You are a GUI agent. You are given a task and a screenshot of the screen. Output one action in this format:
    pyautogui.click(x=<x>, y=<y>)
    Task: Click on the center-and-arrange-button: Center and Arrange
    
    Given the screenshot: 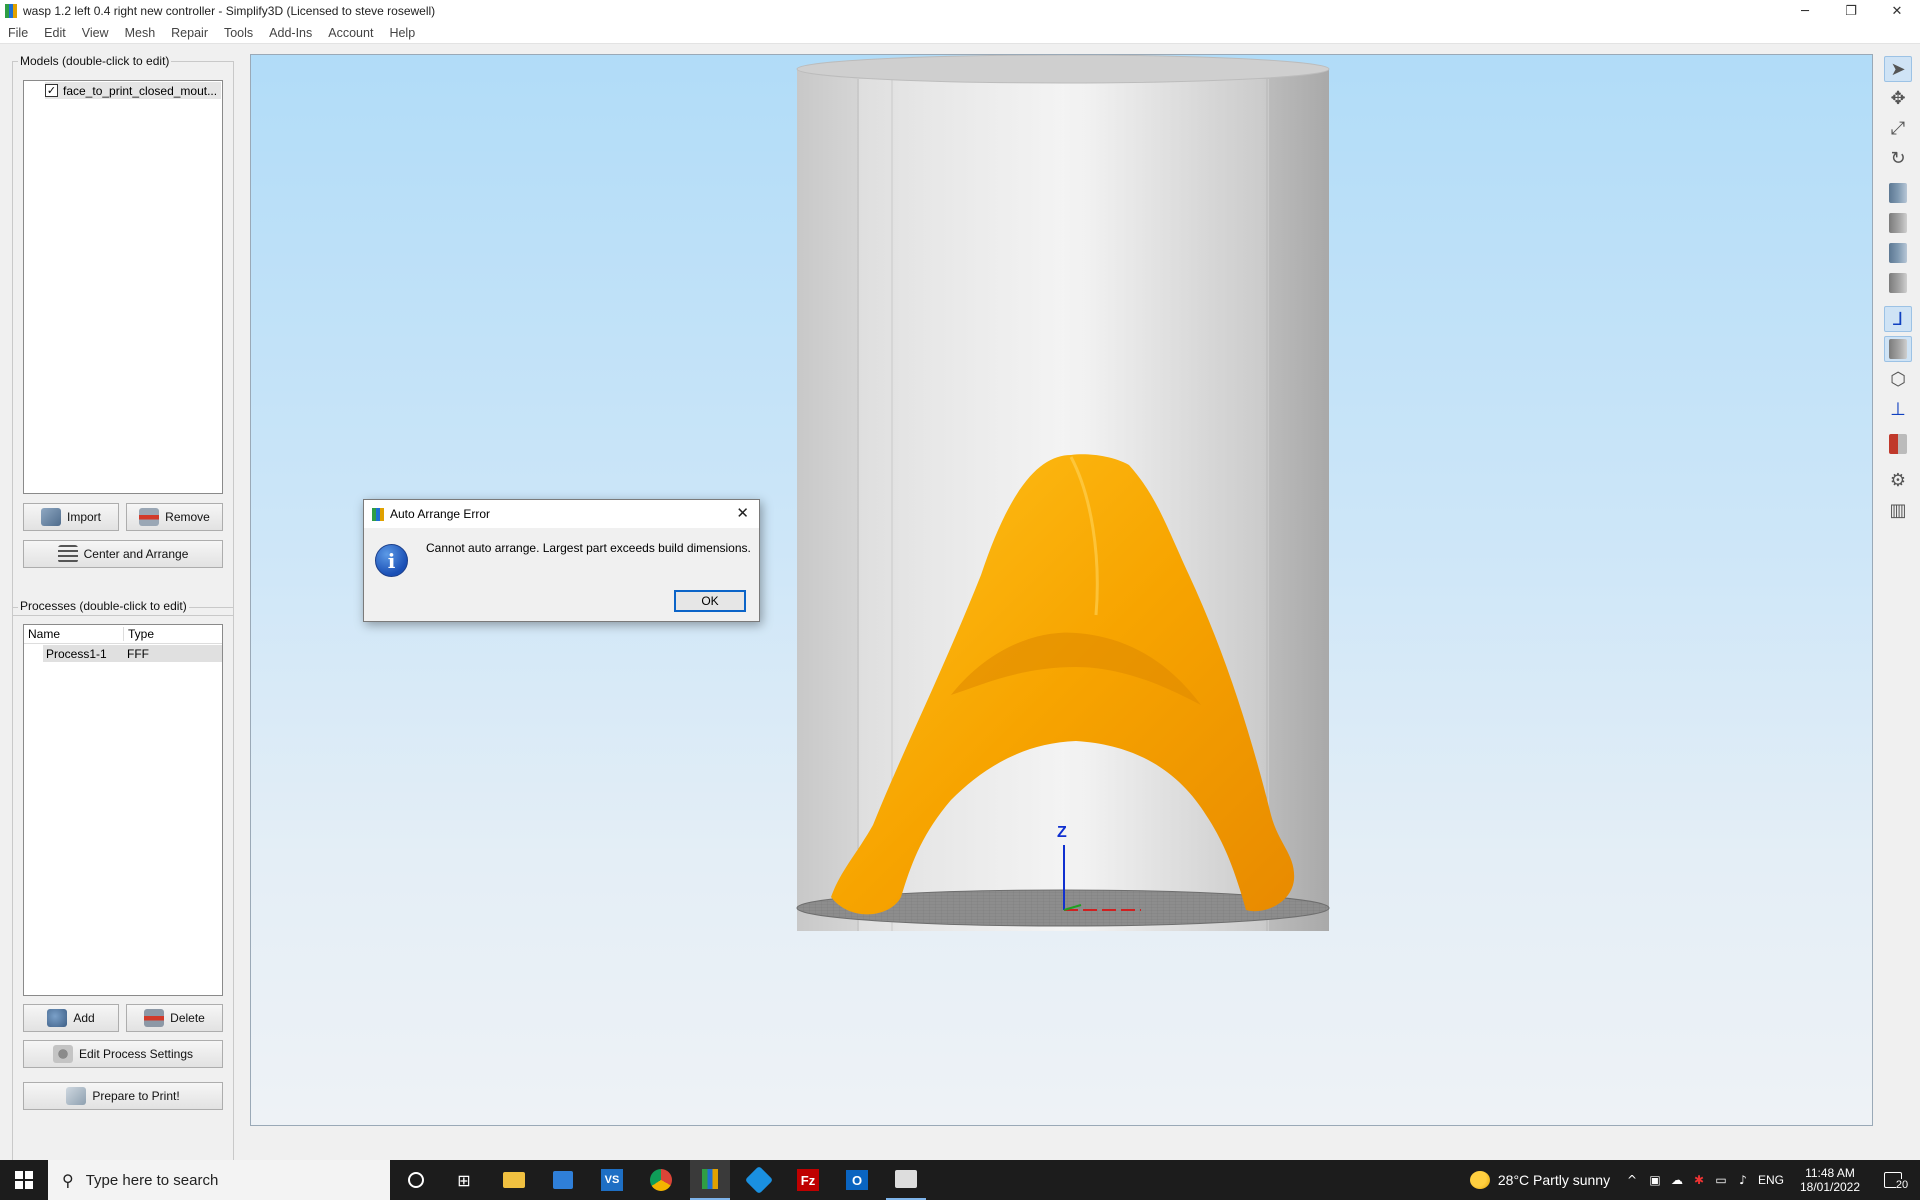 What is the action you would take?
    pyautogui.click(x=123, y=554)
    